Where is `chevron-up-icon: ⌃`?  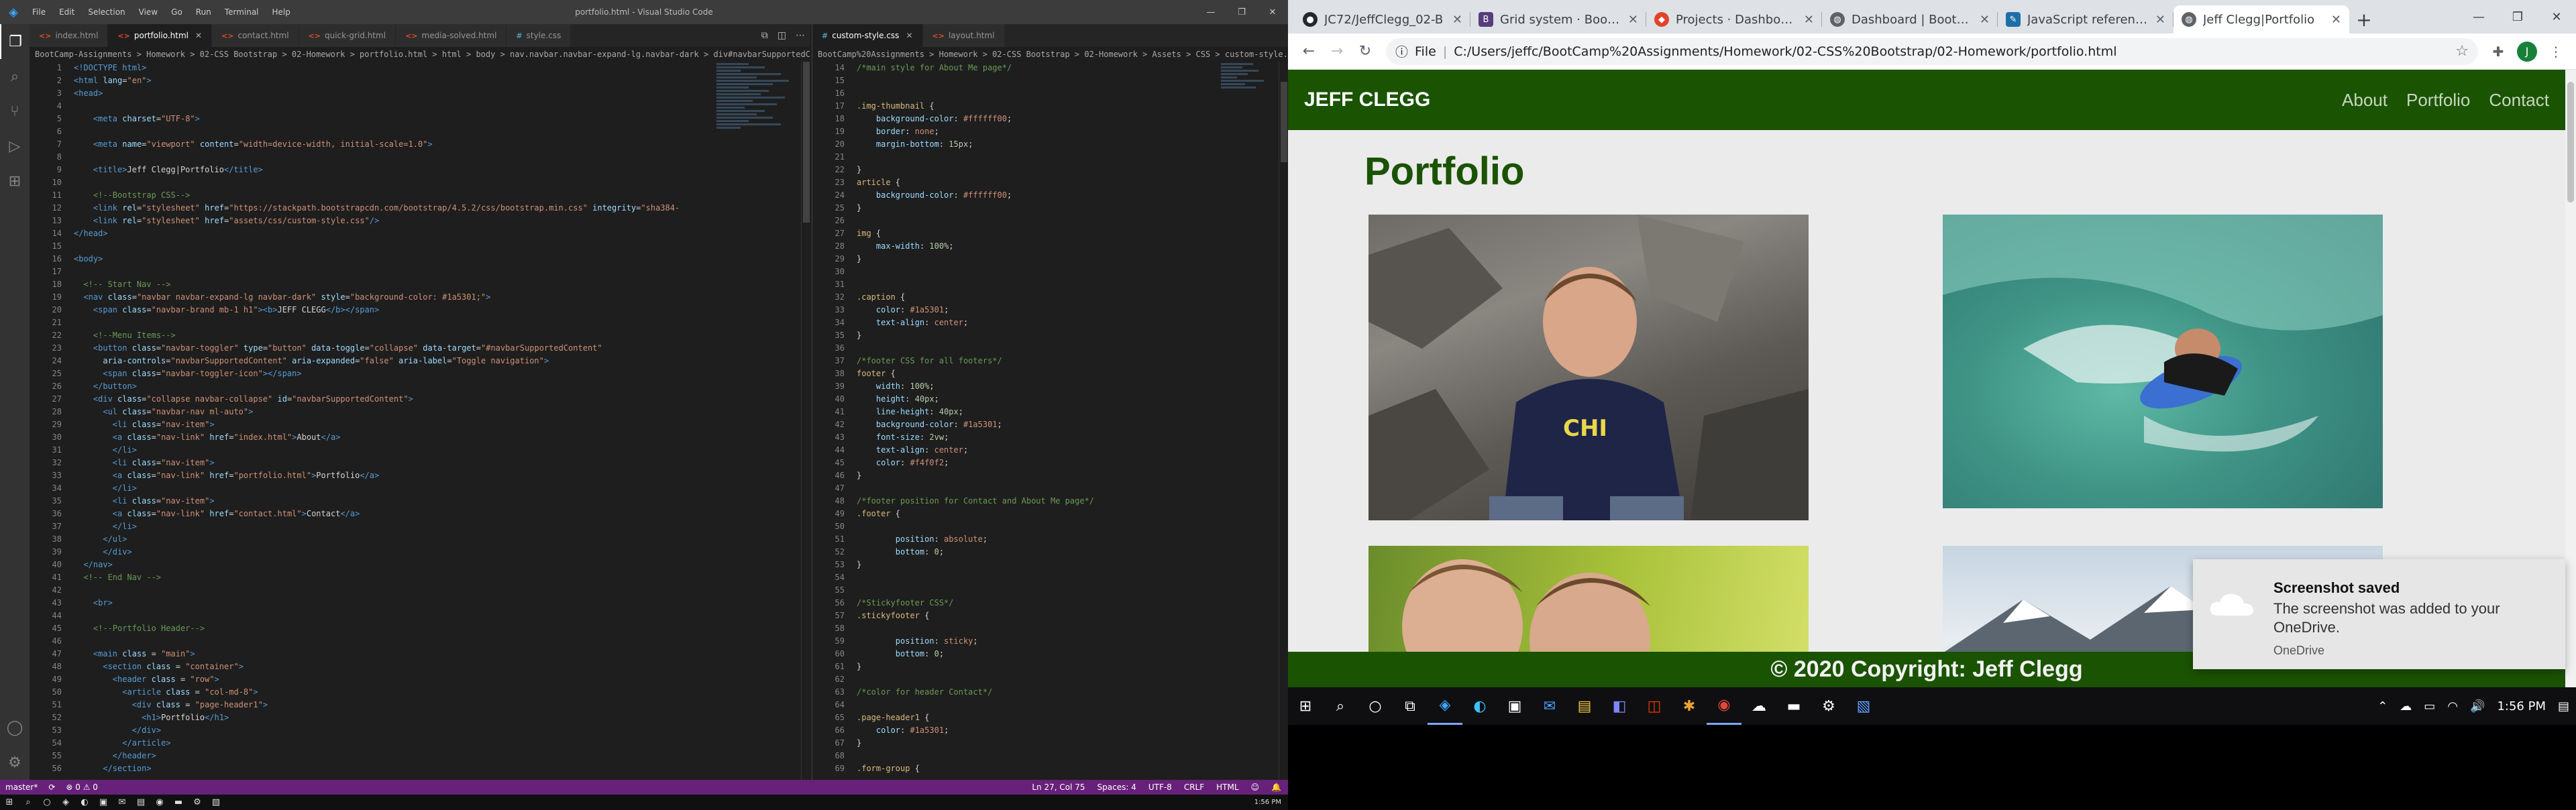
chevron-up-icon: ⌃ is located at coordinates (2382, 706).